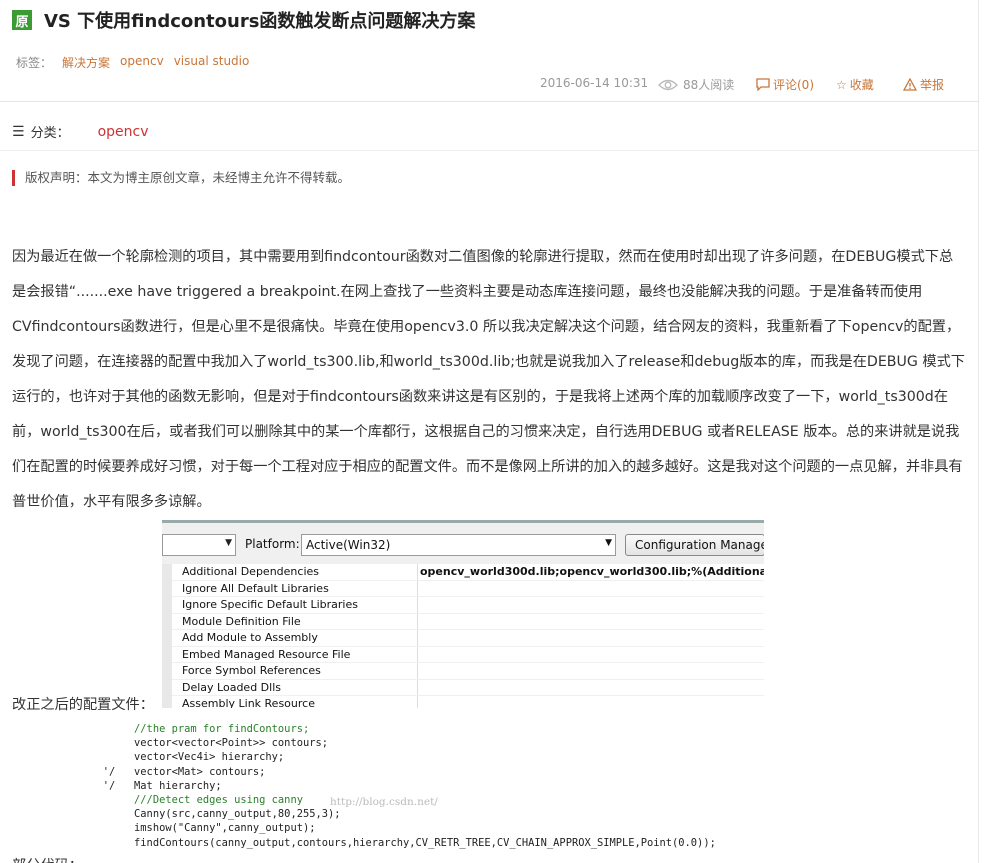 The width and height of the screenshot is (984, 863). Describe the element at coordinates (468, 655) in the screenshot. I see `property-row: Embed Managed Resource File` at that location.